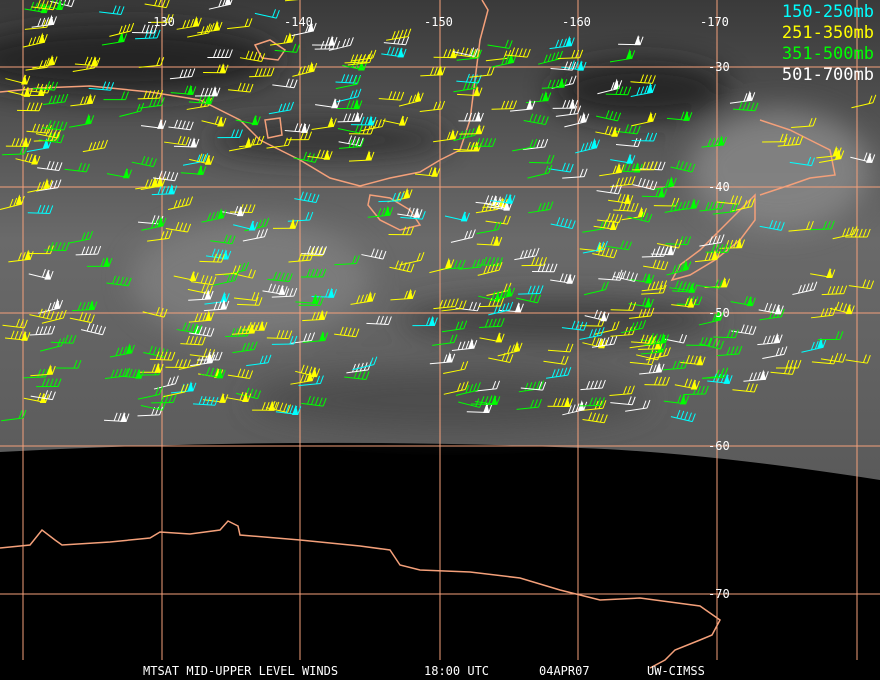 This screenshot has height=680, width=880. I want to click on caption-time: 18:00 UTC, so click(457, 671).